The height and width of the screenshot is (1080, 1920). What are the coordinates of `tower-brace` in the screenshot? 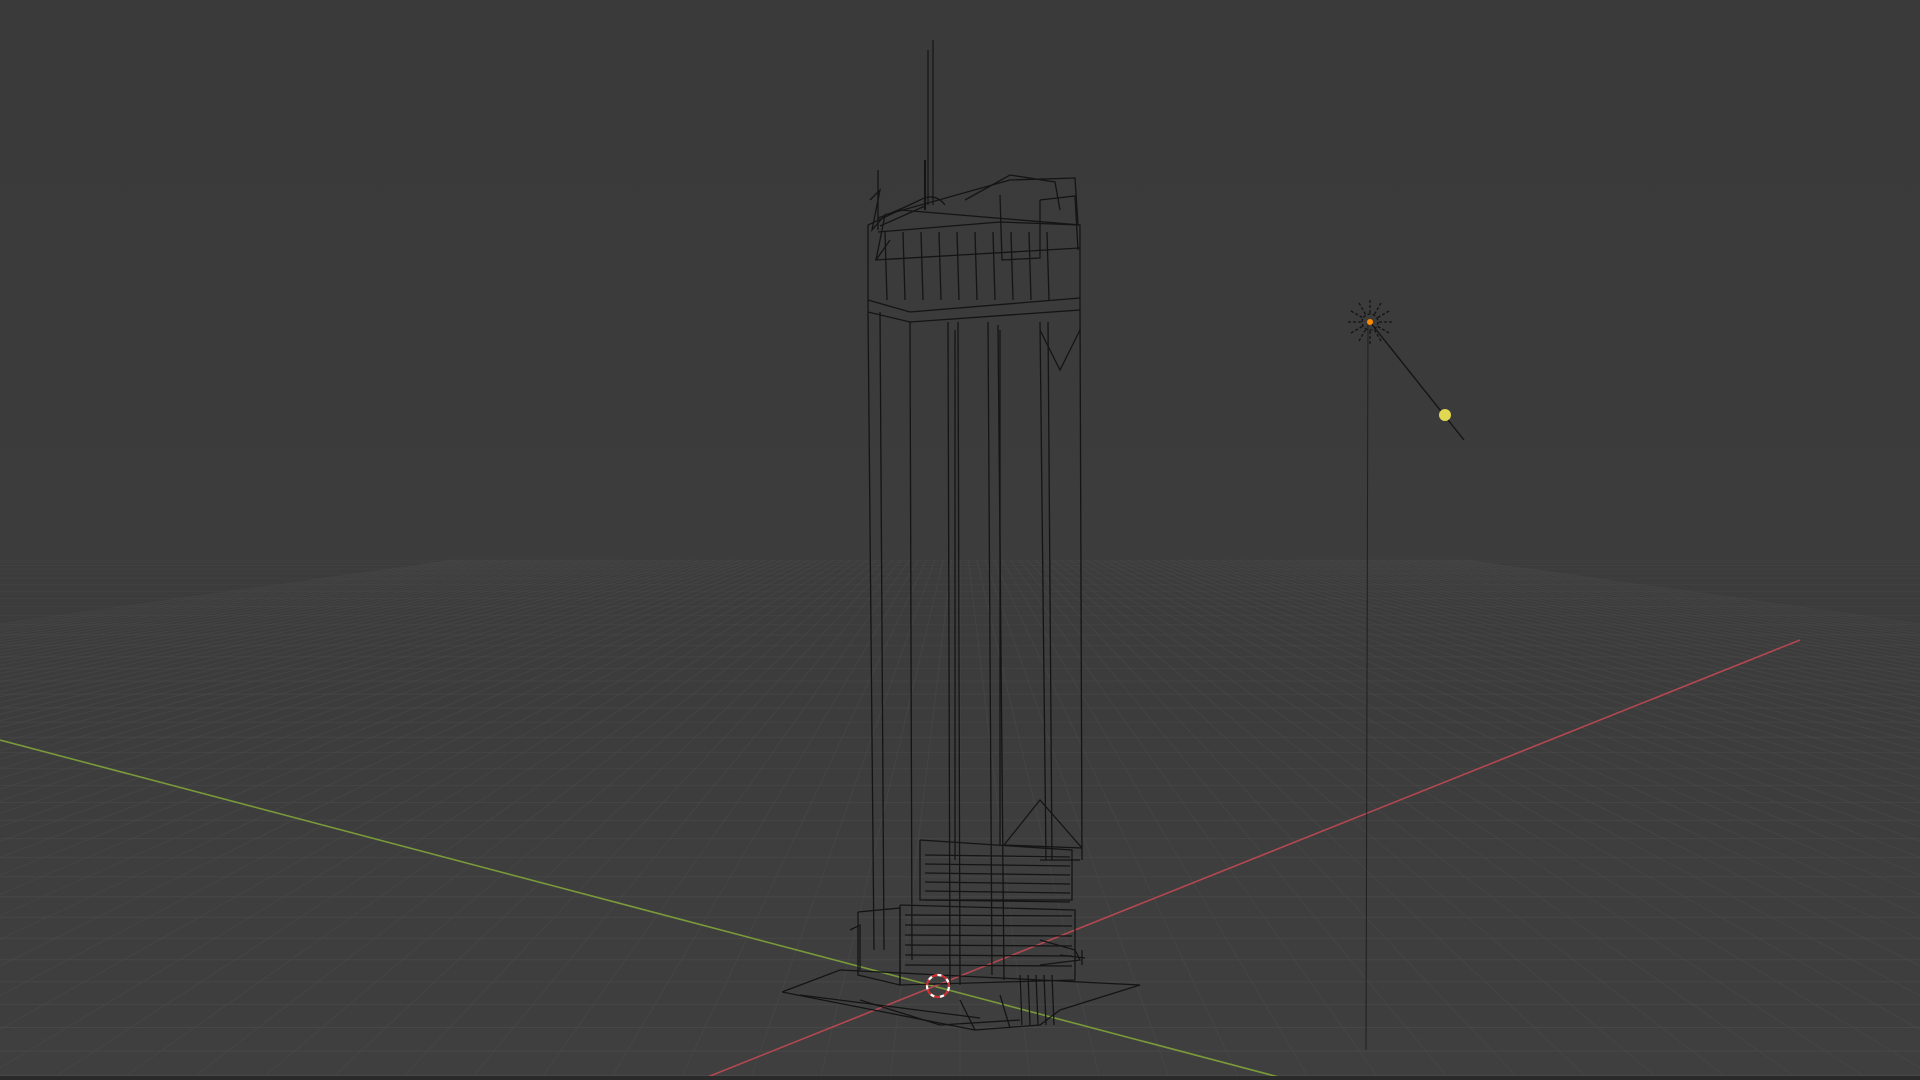 It's located at (1060, 350).